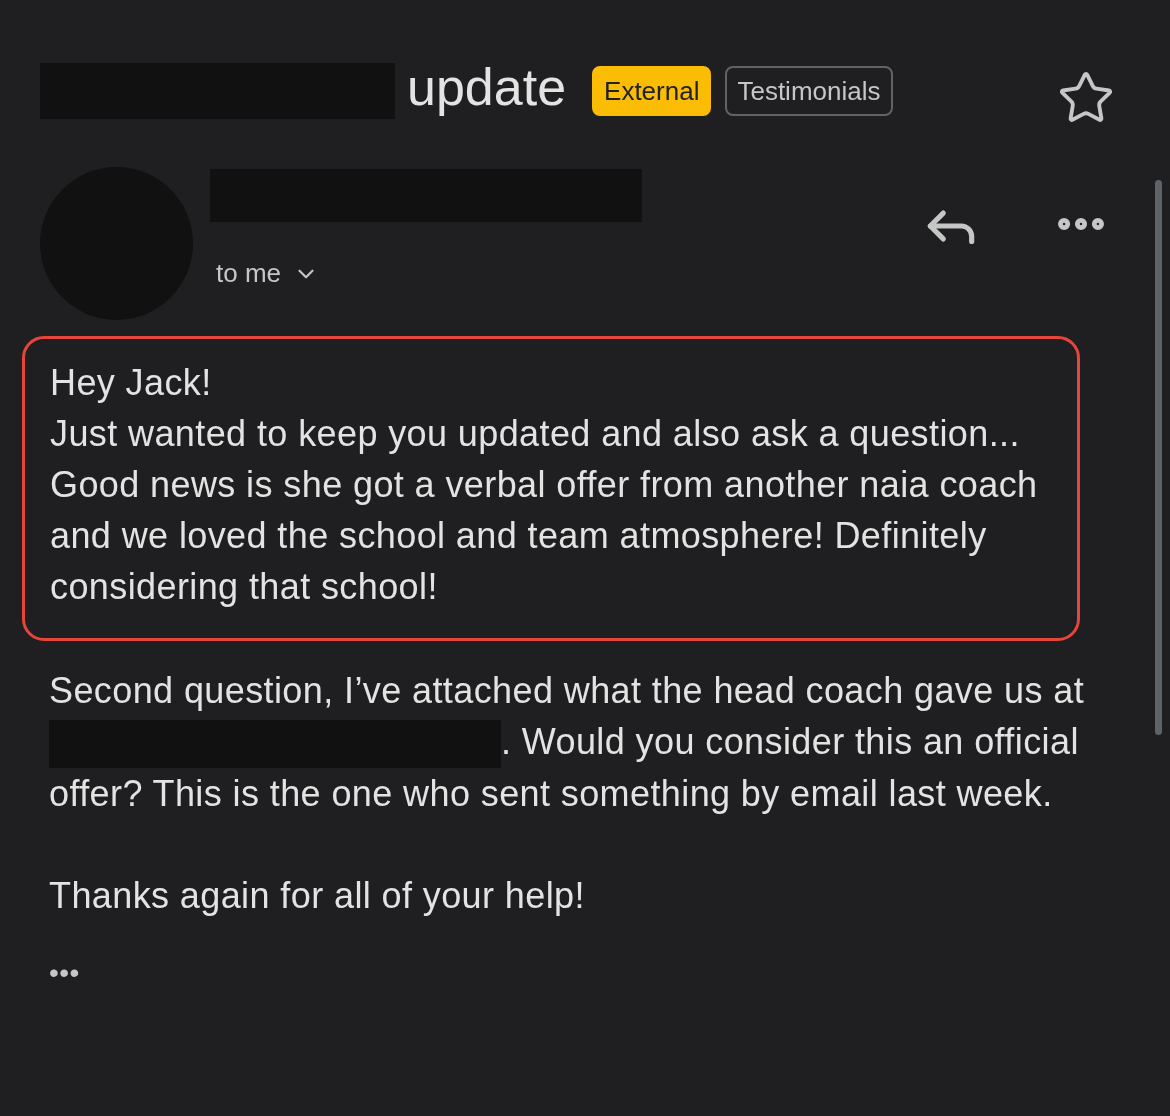 The image size is (1170, 1116). What do you see at coordinates (809, 91) in the screenshot?
I see `label-chip: Testimonials` at bounding box center [809, 91].